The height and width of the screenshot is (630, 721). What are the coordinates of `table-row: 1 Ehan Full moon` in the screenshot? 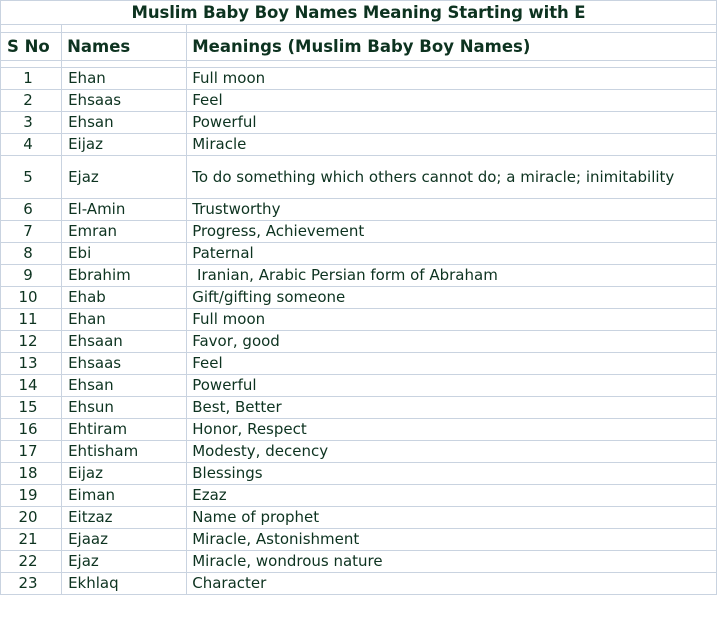 It's located at (358, 78).